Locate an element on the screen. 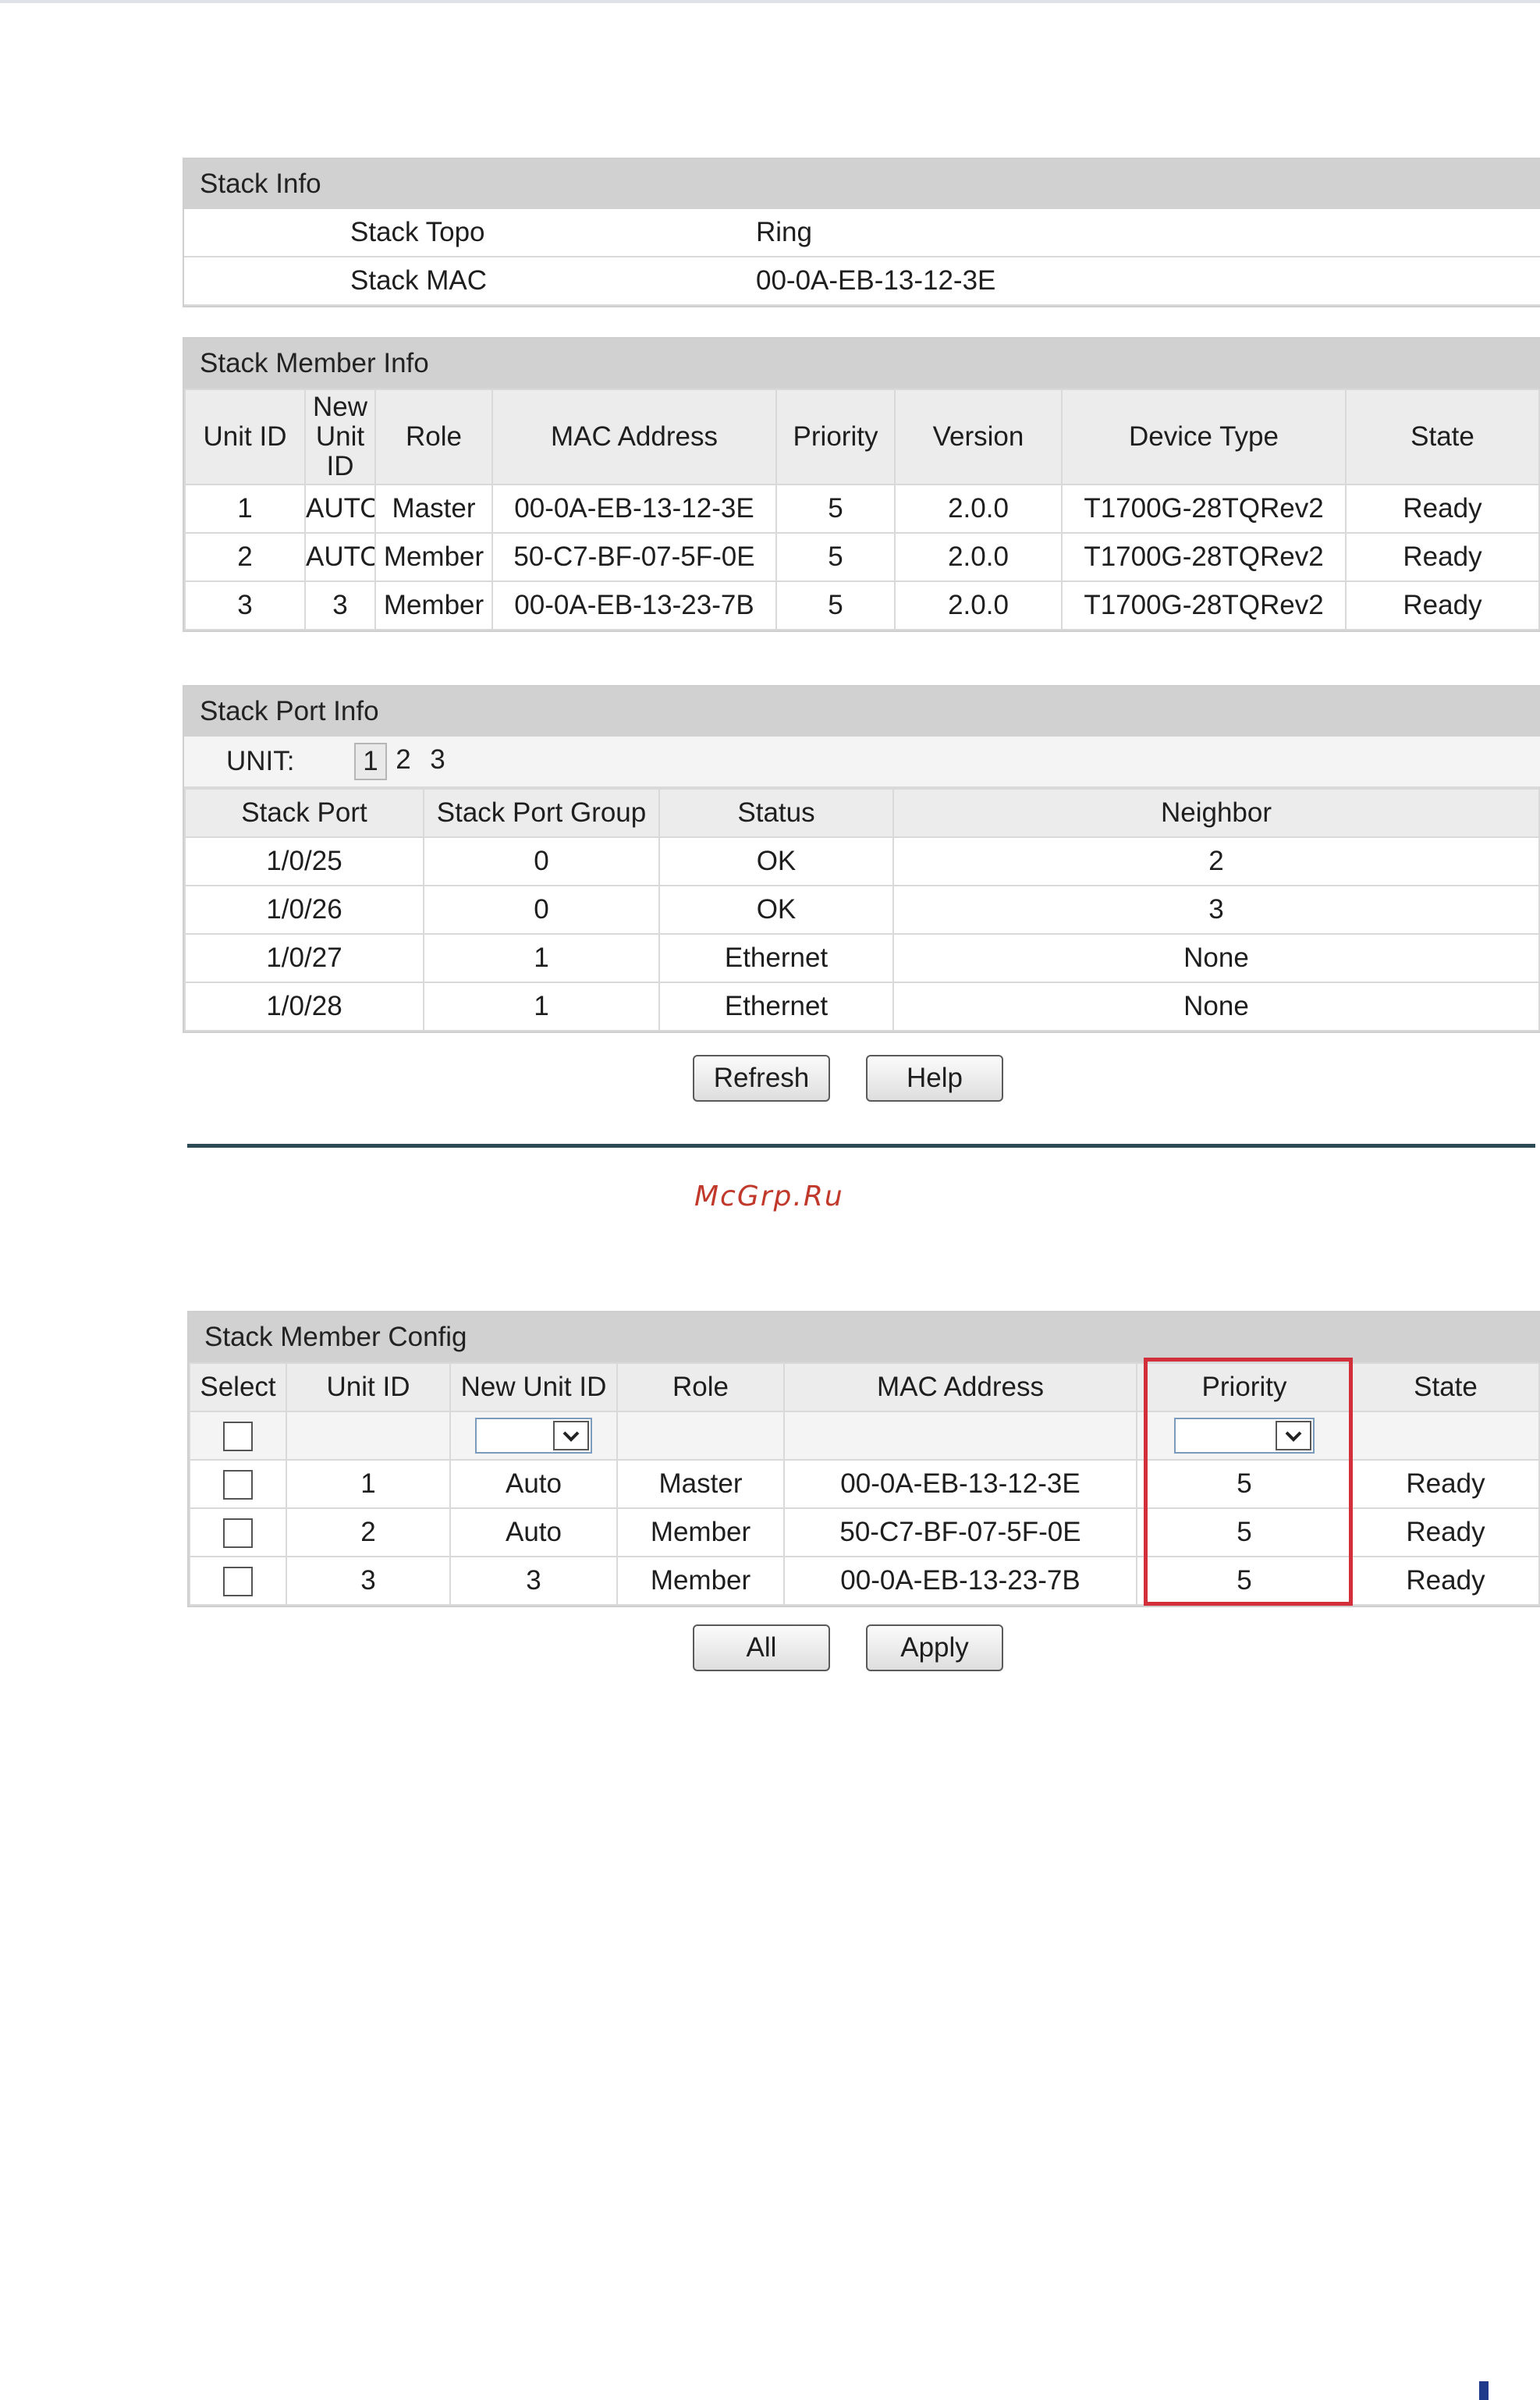 The height and width of the screenshot is (2400, 1540). table-row: 1/0/27 1 Ethernet None is located at coordinates (862, 958).